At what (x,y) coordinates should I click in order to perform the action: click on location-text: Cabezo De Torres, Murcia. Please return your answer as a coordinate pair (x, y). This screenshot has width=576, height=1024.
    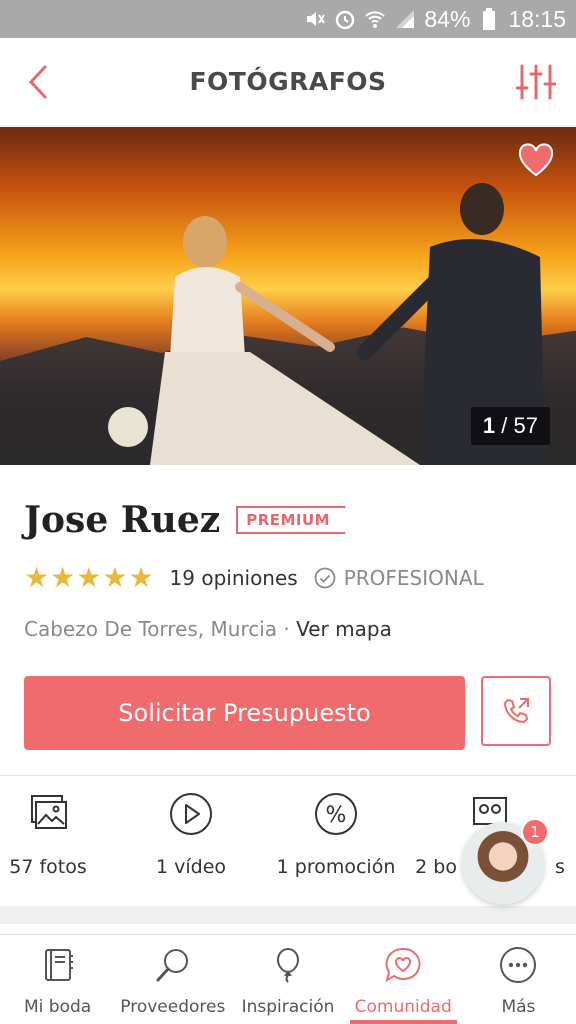
    Looking at the image, I should click on (151, 629).